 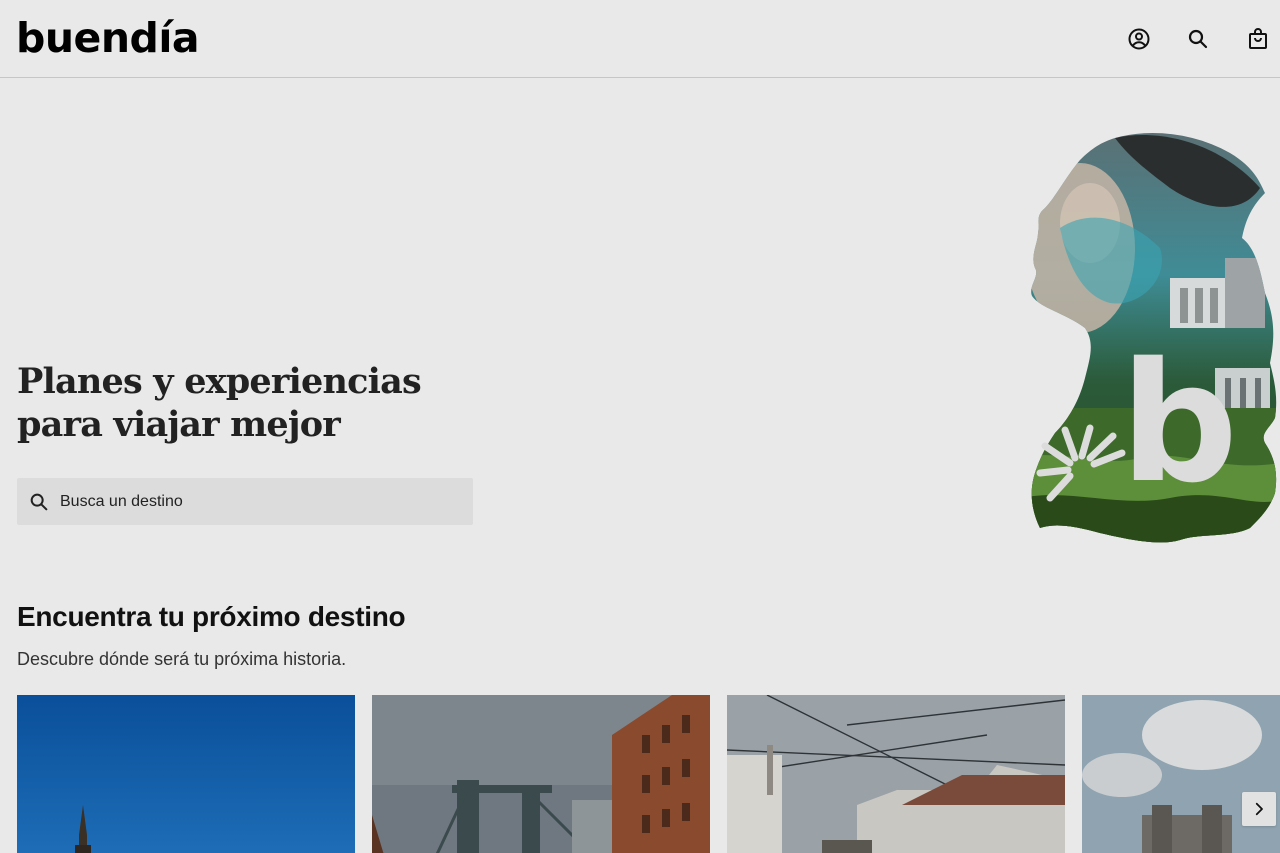 What do you see at coordinates (250, 501) in the screenshot?
I see `destination-search-input` at bounding box center [250, 501].